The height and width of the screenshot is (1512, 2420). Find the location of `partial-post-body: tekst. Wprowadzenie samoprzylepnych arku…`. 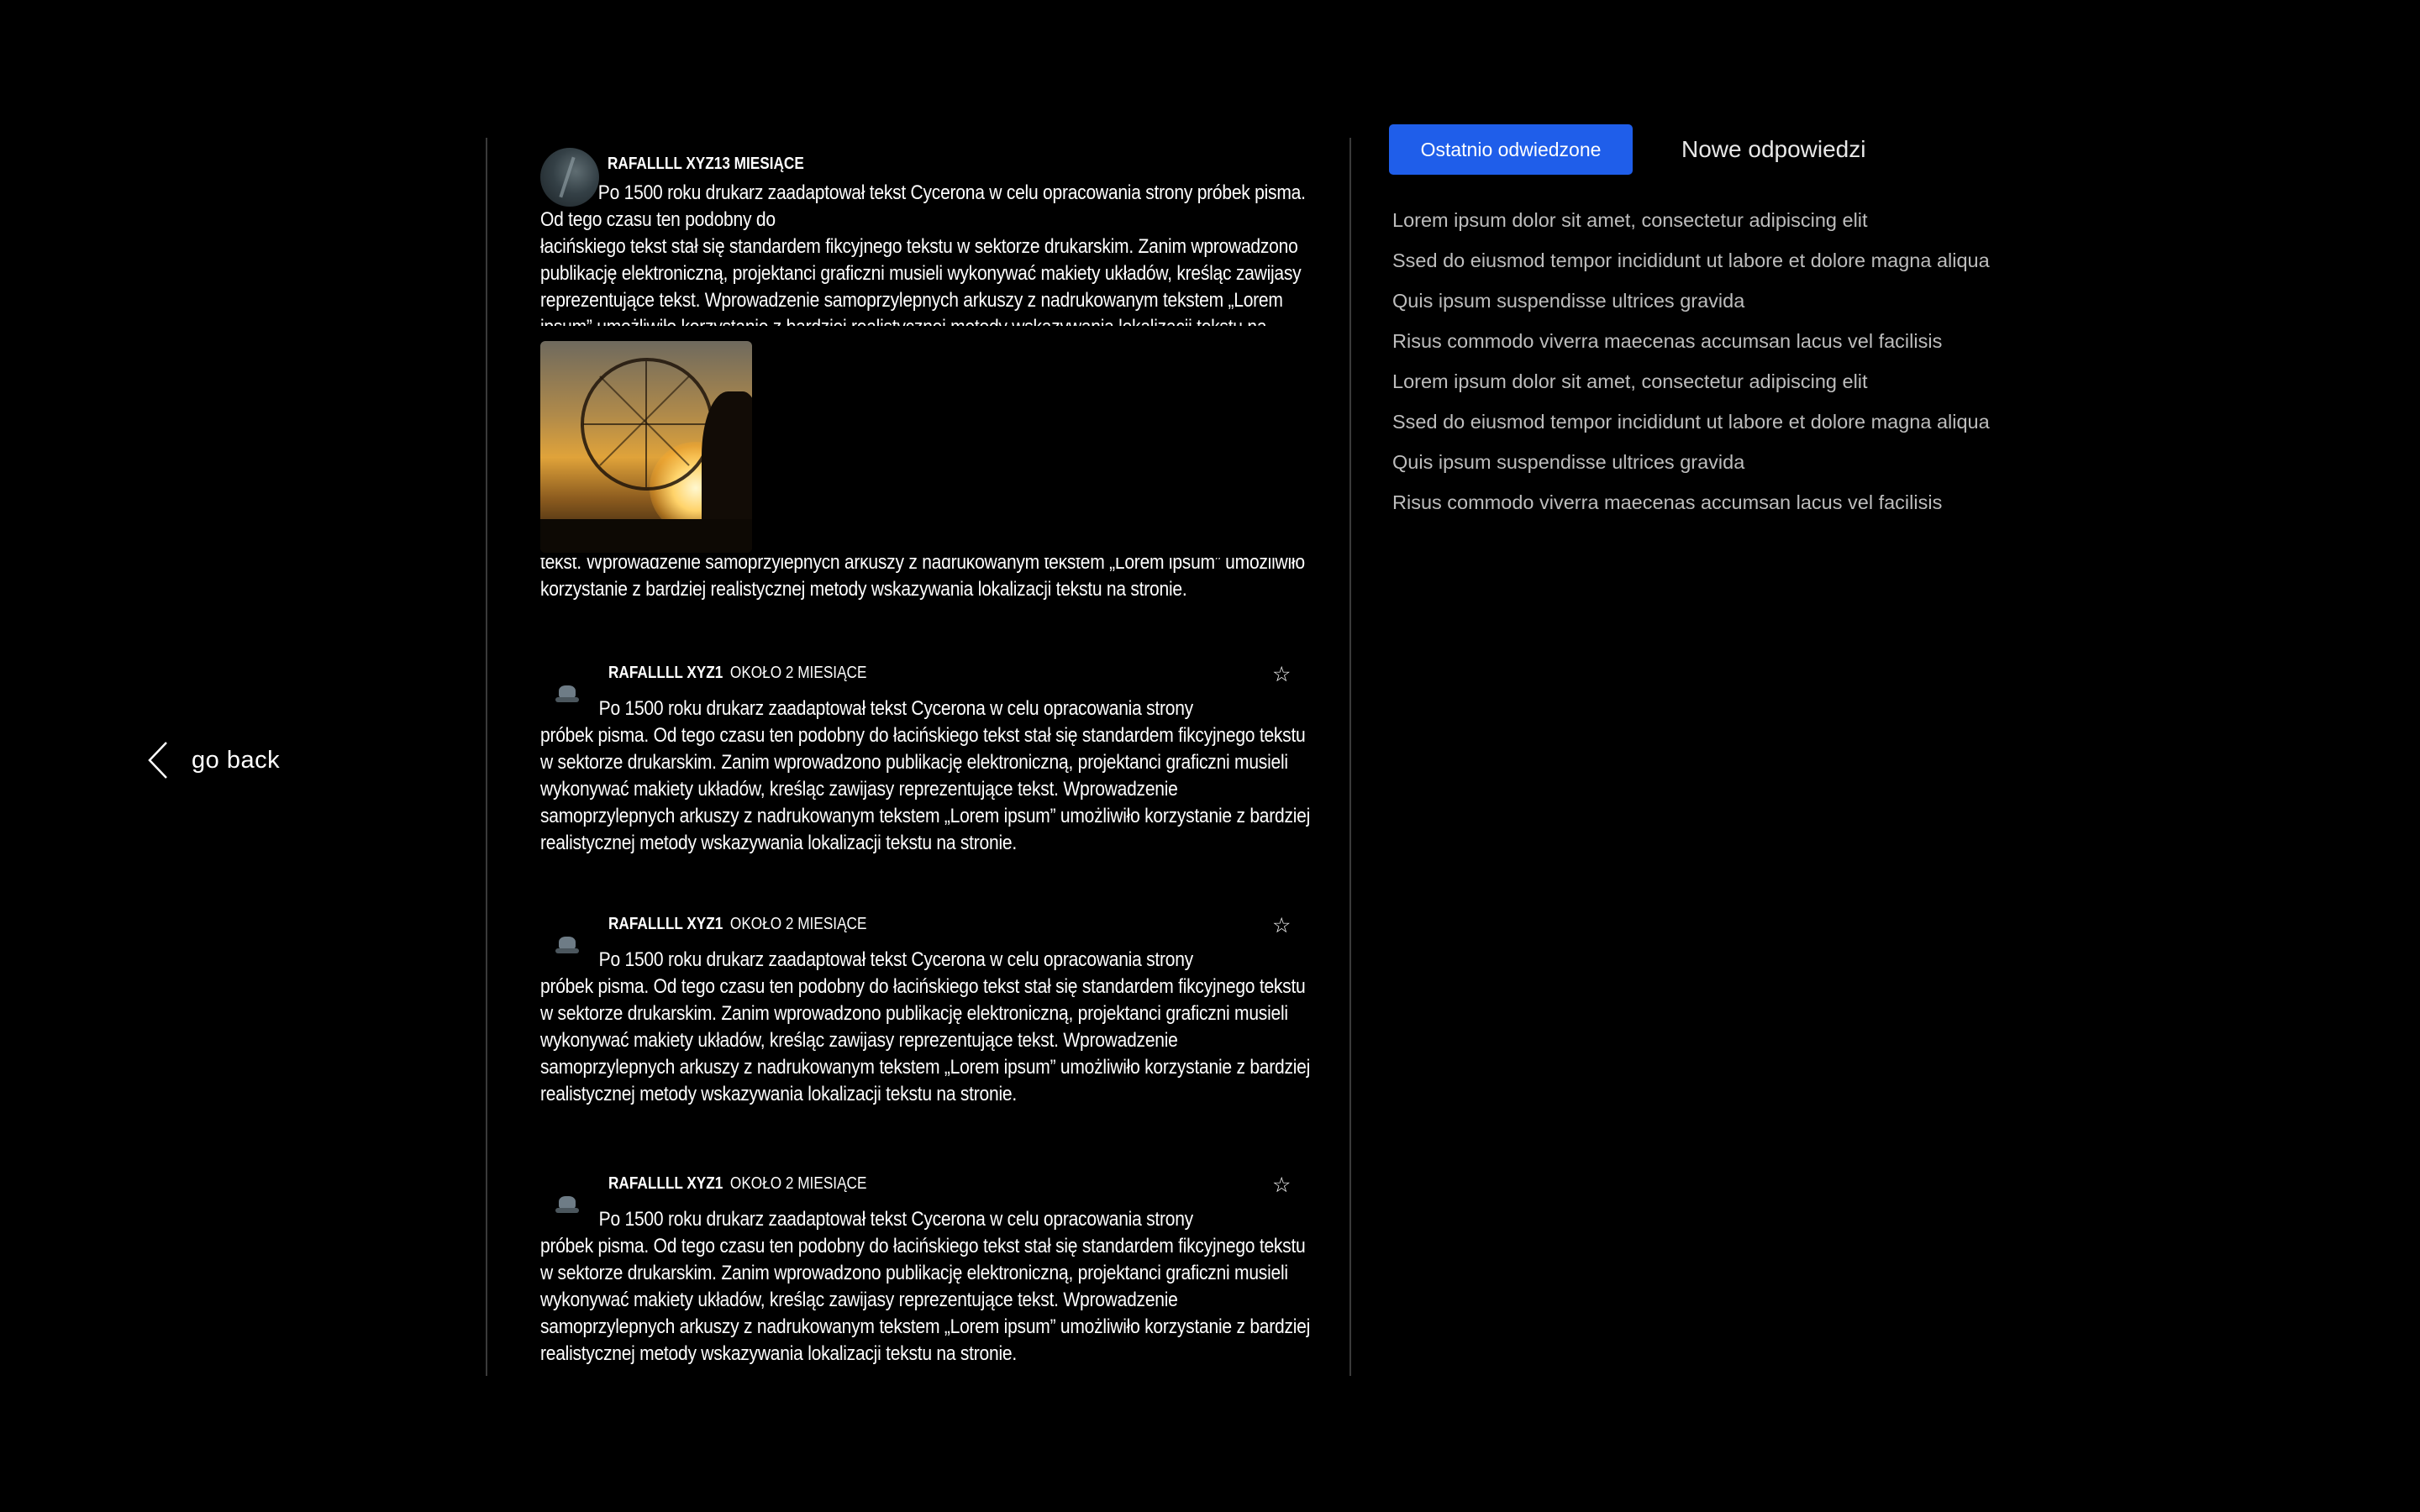

partial-post-body: tekst. Wprowadzenie samoprzylepnych arku… is located at coordinates (923, 579).